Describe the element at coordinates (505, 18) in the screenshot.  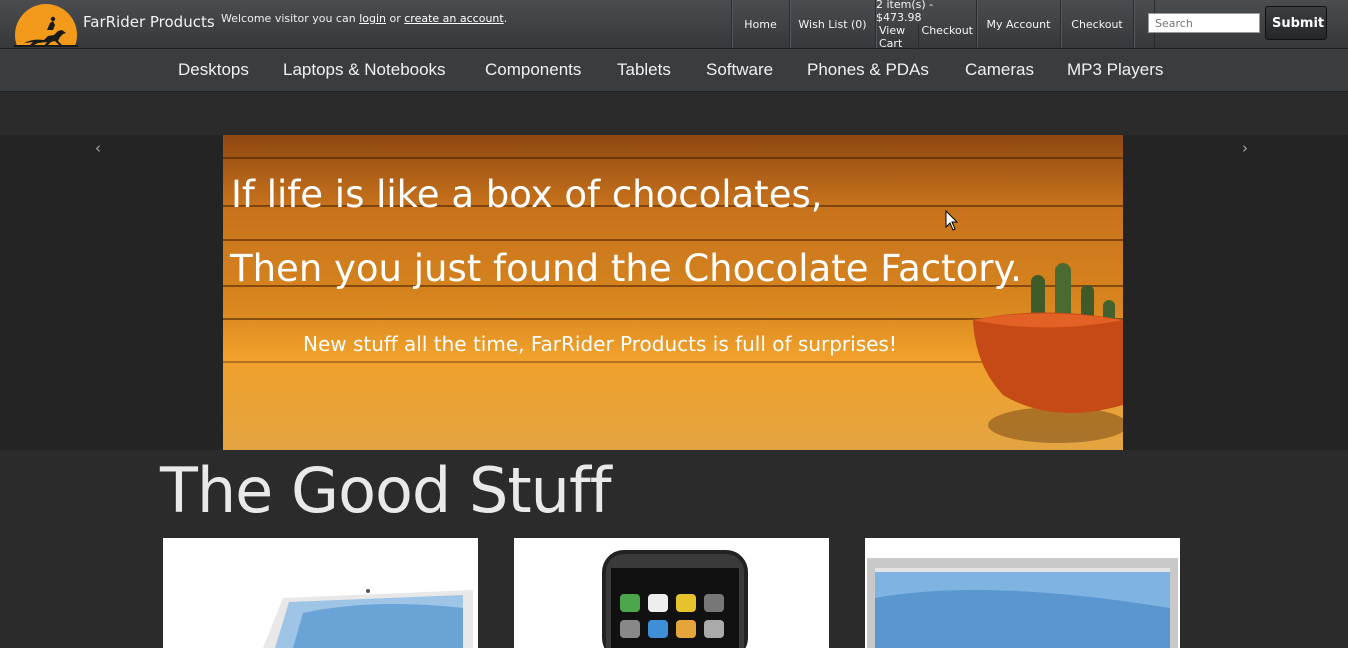
I see `period-text: .` at that location.